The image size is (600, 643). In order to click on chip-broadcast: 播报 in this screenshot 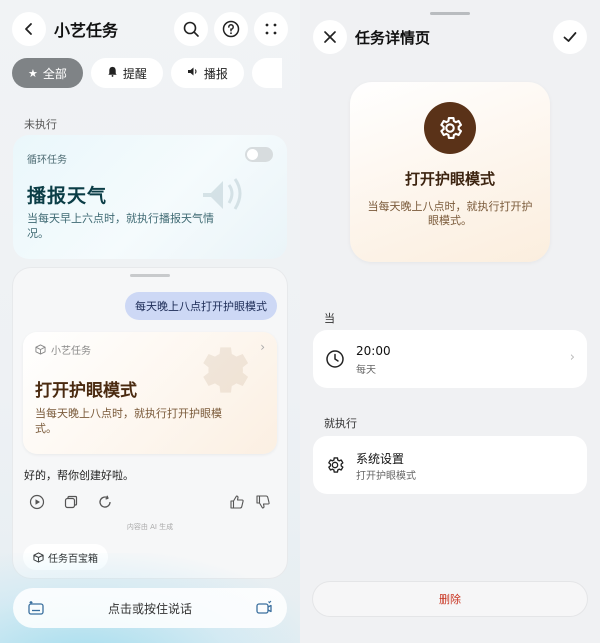, I will do `click(207, 73)`.